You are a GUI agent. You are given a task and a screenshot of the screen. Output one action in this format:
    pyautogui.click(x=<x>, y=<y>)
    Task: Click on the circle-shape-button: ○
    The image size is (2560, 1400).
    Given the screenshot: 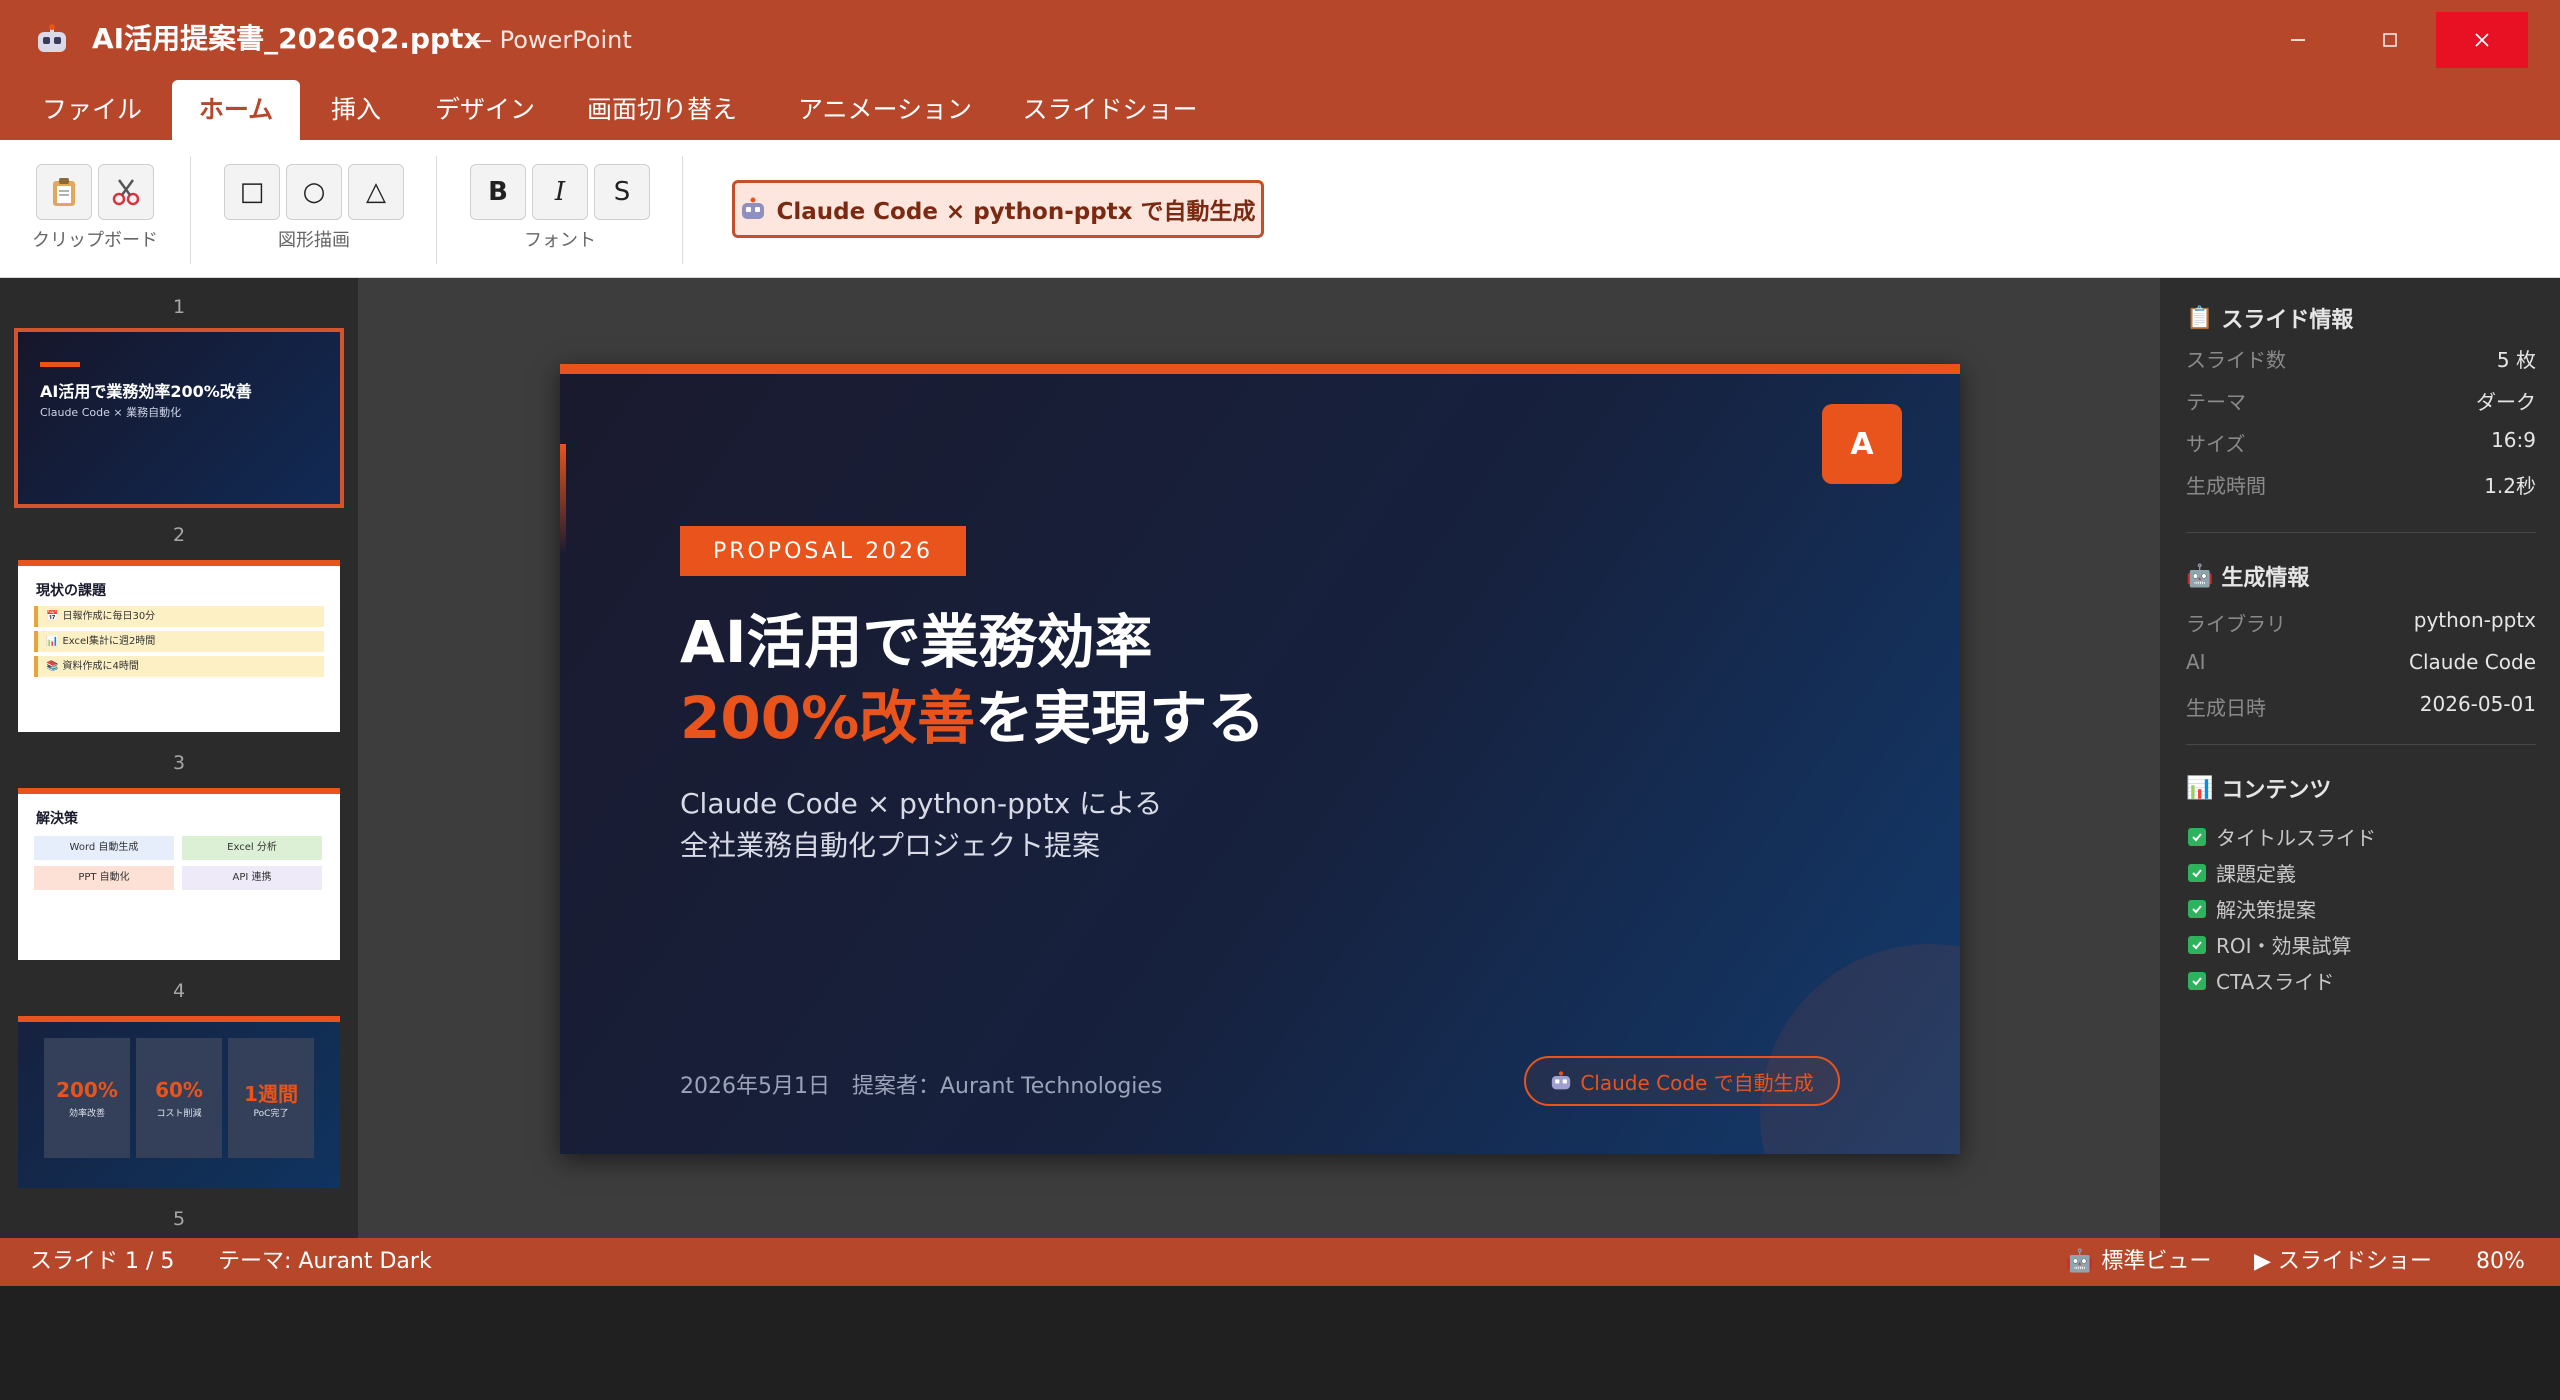 What is the action you would take?
    pyautogui.click(x=314, y=192)
    